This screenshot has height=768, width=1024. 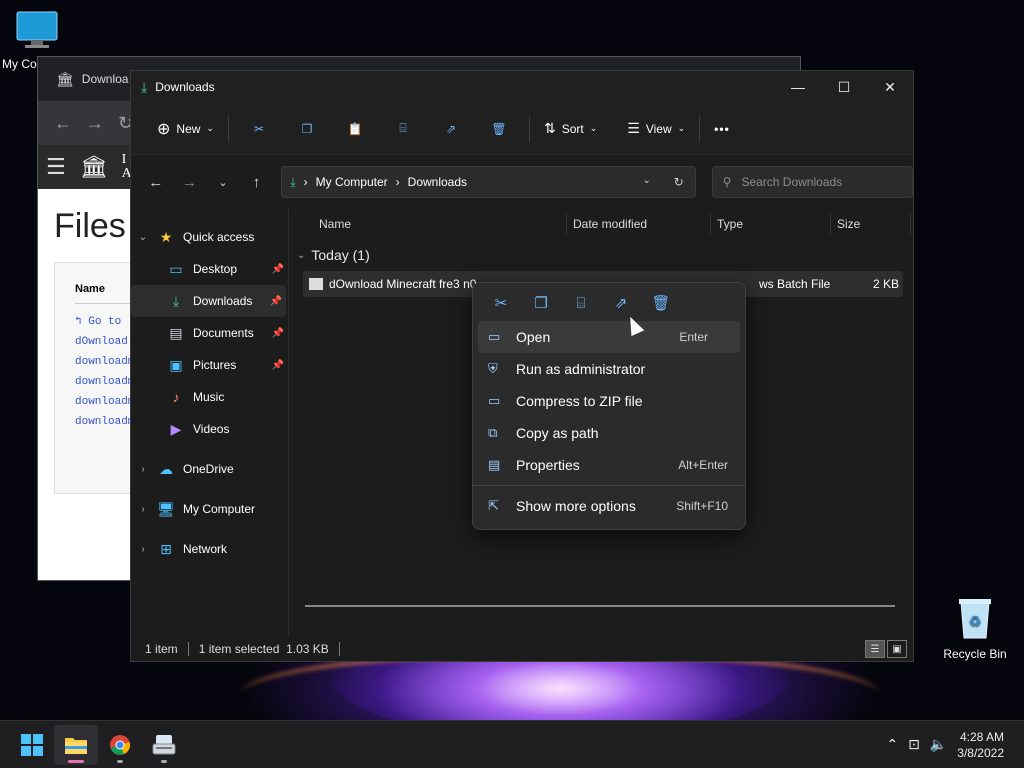 I want to click on group-label: Today (1), so click(x=340, y=255).